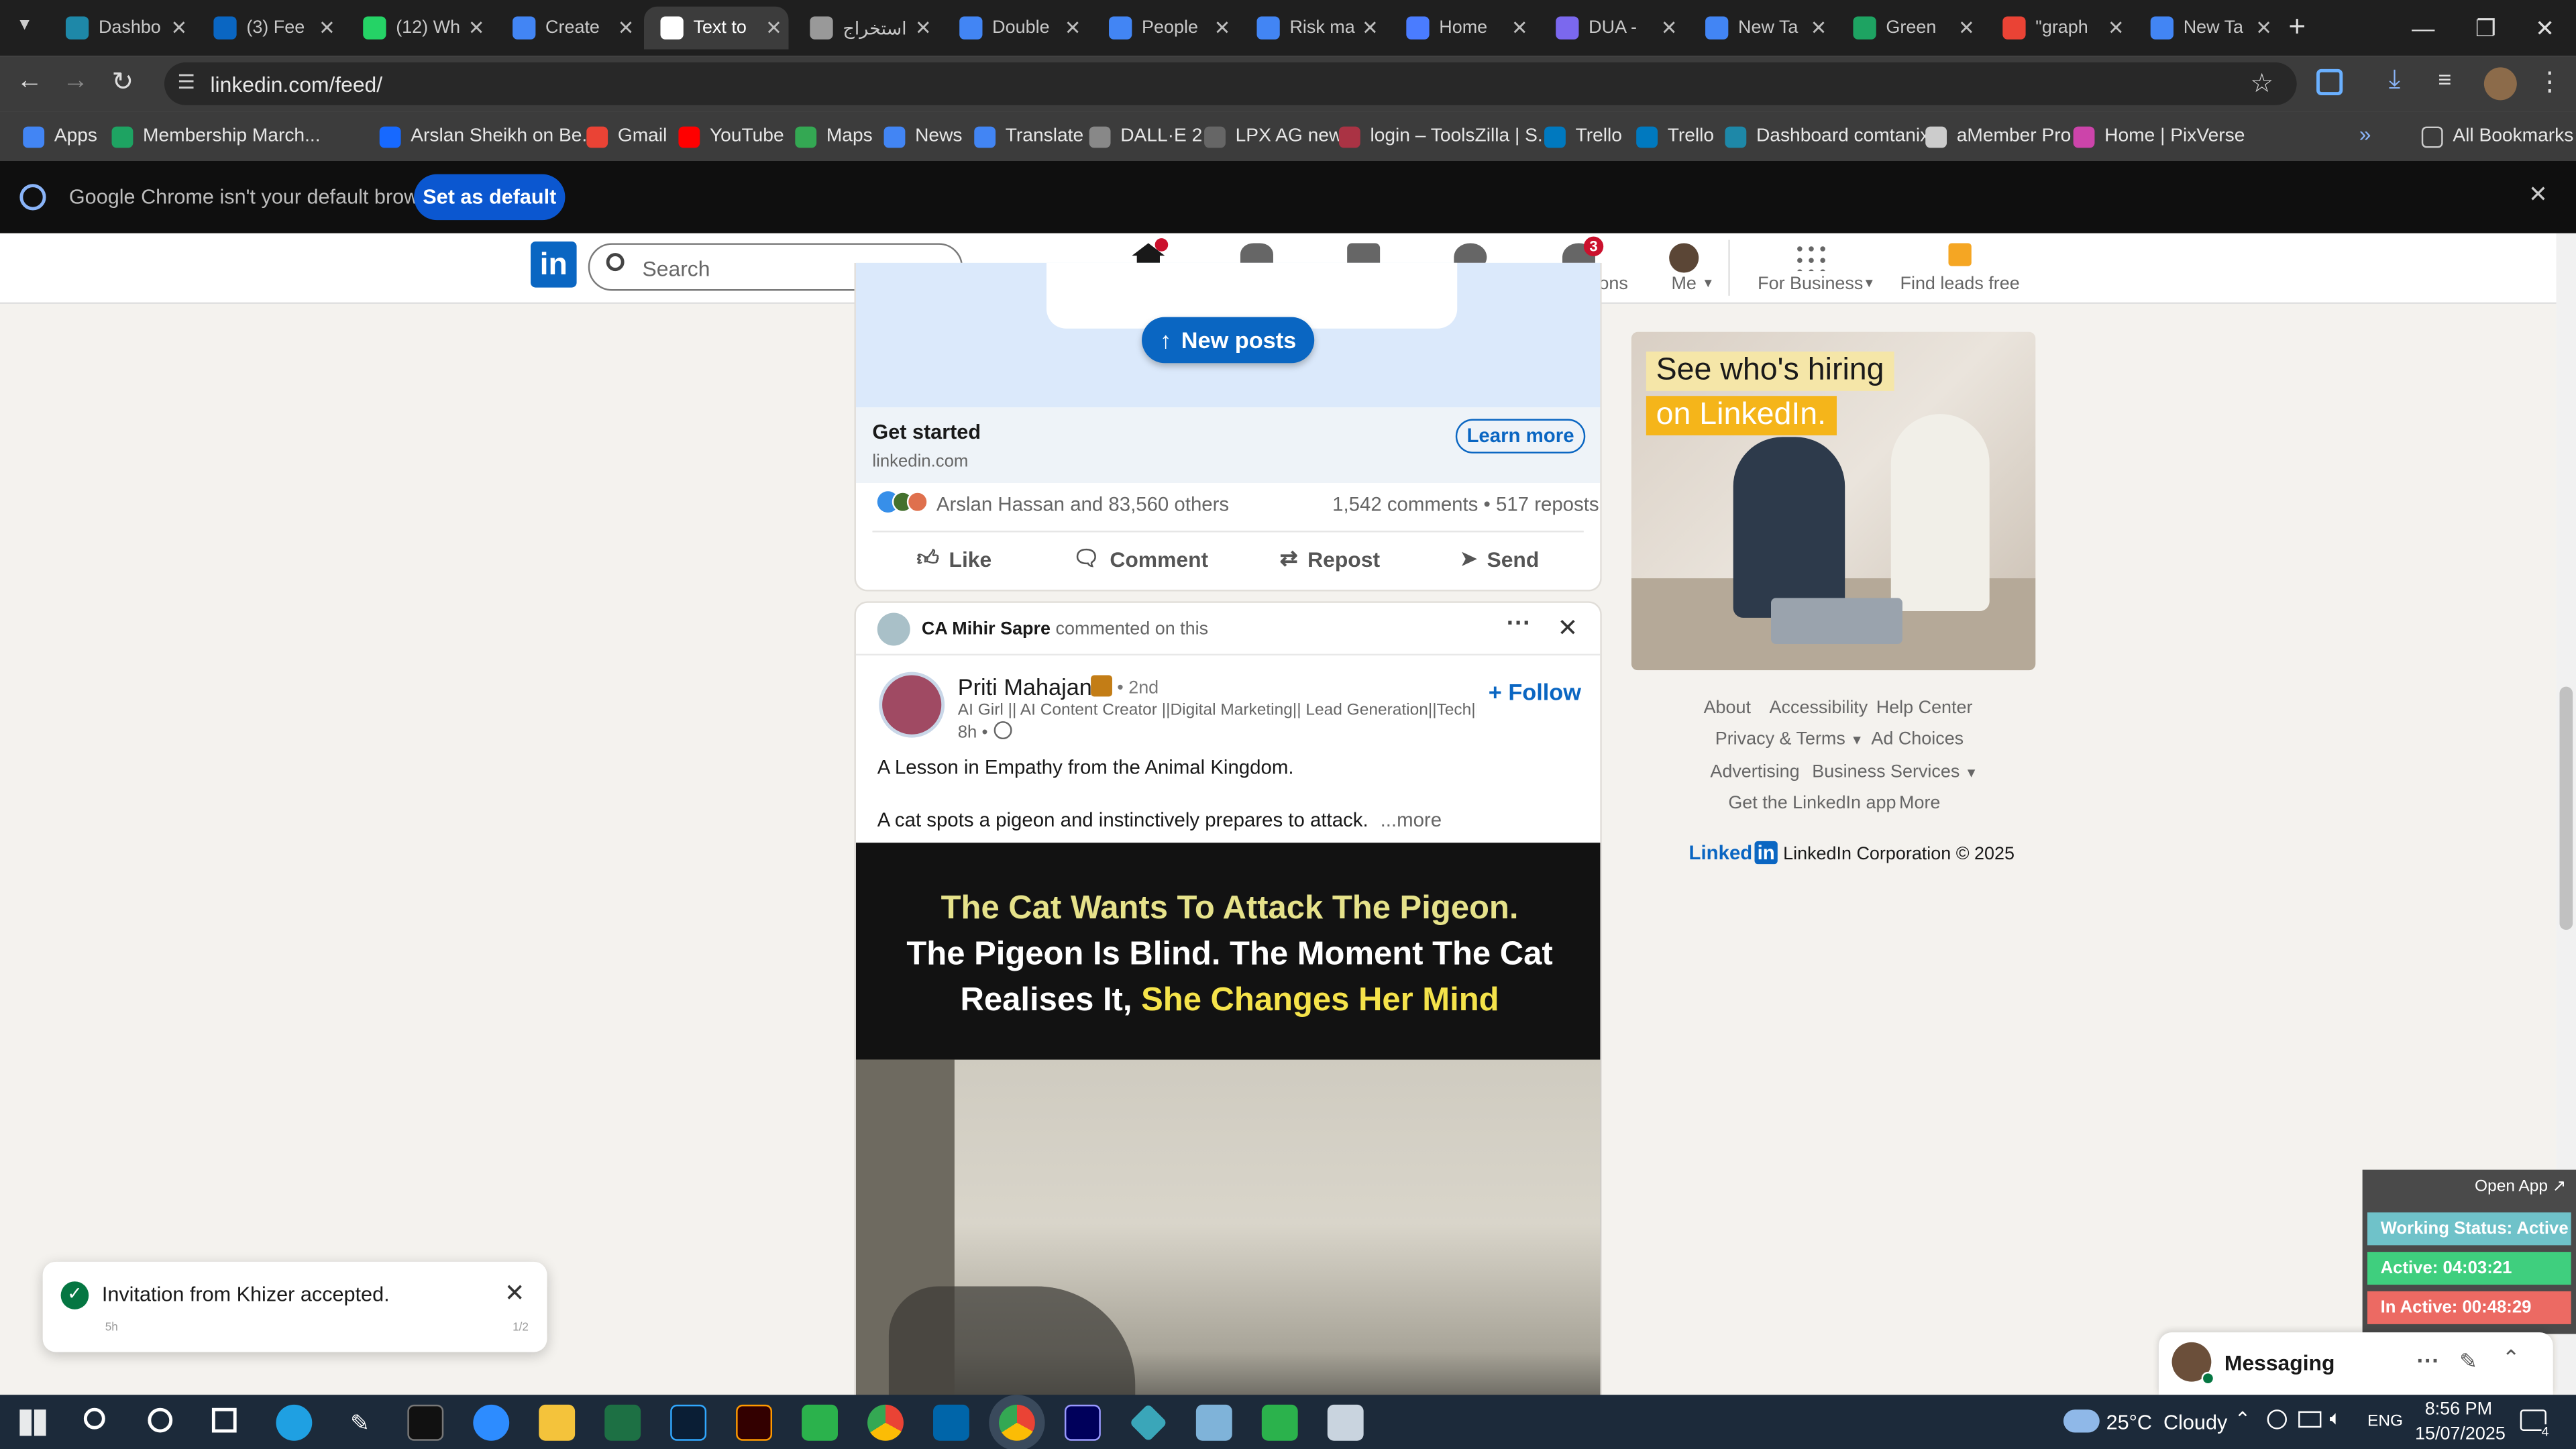  Describe the element at coordinates (224, 1420) in the screenshot. I see `task-view-icon` at that location.